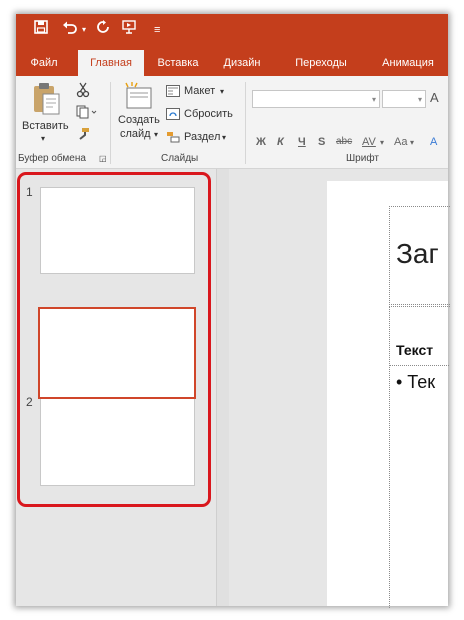 The height and width of the screenshot is (620, 464). I want to click on undo-dropdown-icon: ▾, so click(84, 30).